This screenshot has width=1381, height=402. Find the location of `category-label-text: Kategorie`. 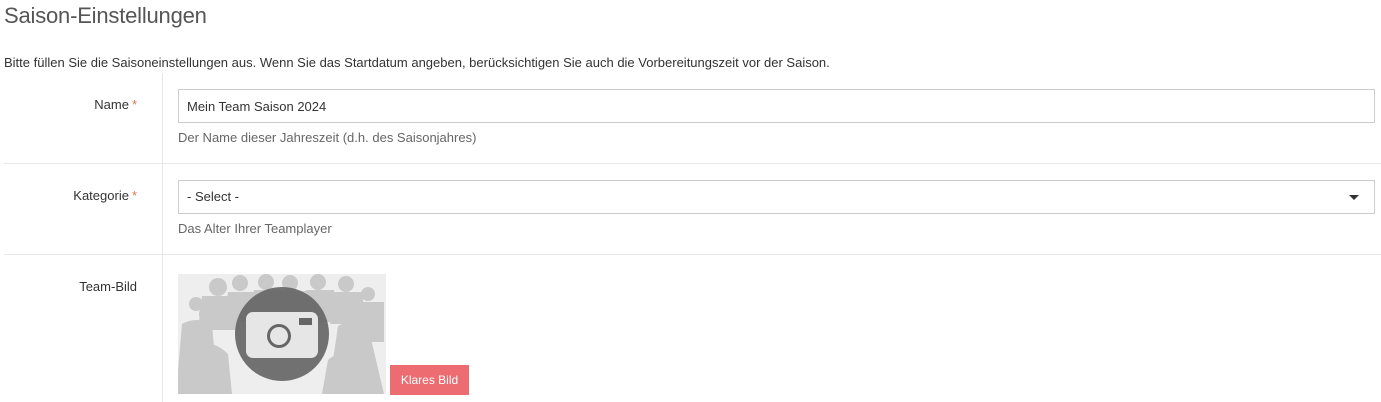

category-label-text: Kategorie is located at coordinates (101, 195).